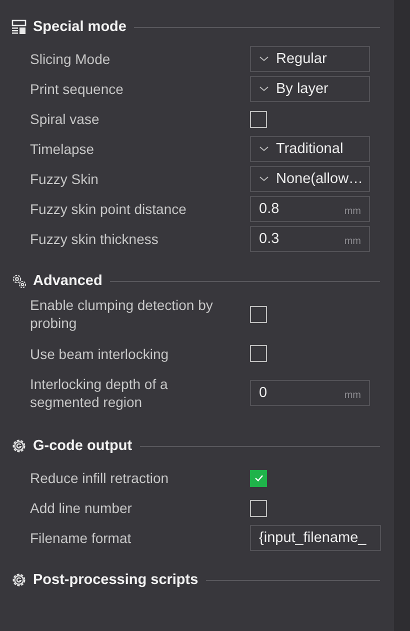  What do you see at coordinates (100, 478) in the screenshot?
I see `setting-label: Reduce infill retraction` at bounding box center [100, 478].